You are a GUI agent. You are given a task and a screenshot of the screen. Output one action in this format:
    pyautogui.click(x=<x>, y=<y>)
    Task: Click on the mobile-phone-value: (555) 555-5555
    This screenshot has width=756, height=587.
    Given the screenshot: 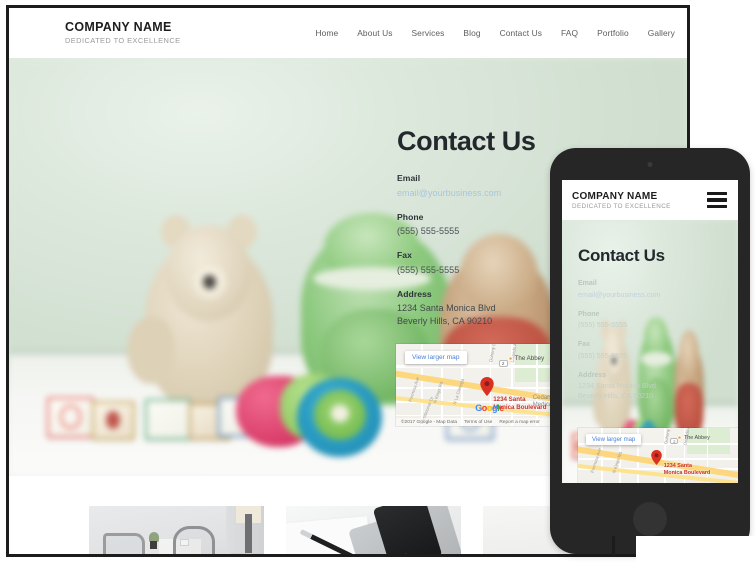 What is the action you would take?
    pyautogui.click(x=603, y=324)
    